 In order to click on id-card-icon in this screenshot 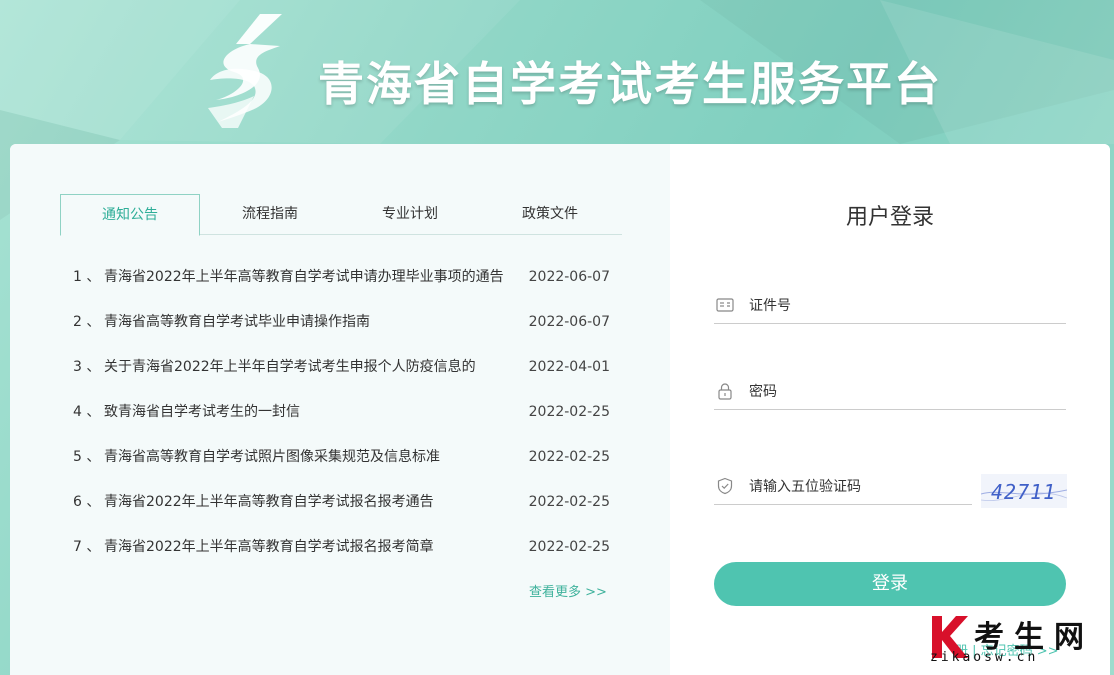, I will do `click(725, 305)`.